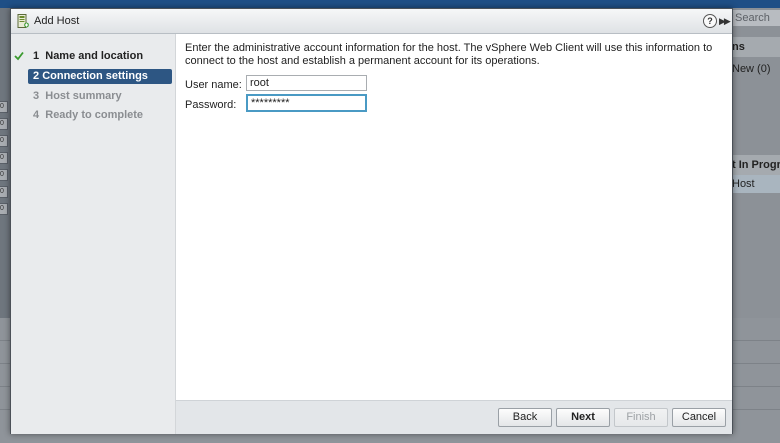 The width and height of the screenshot is (780, 443). What do you see at coordinates (23, 21) in the screenshot?
I see `host-icon` at bounding box center [23, 21].